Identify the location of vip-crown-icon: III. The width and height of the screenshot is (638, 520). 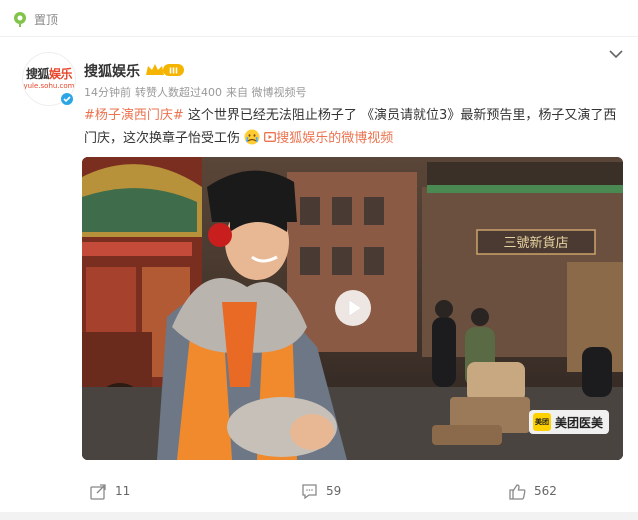
(165, 70).